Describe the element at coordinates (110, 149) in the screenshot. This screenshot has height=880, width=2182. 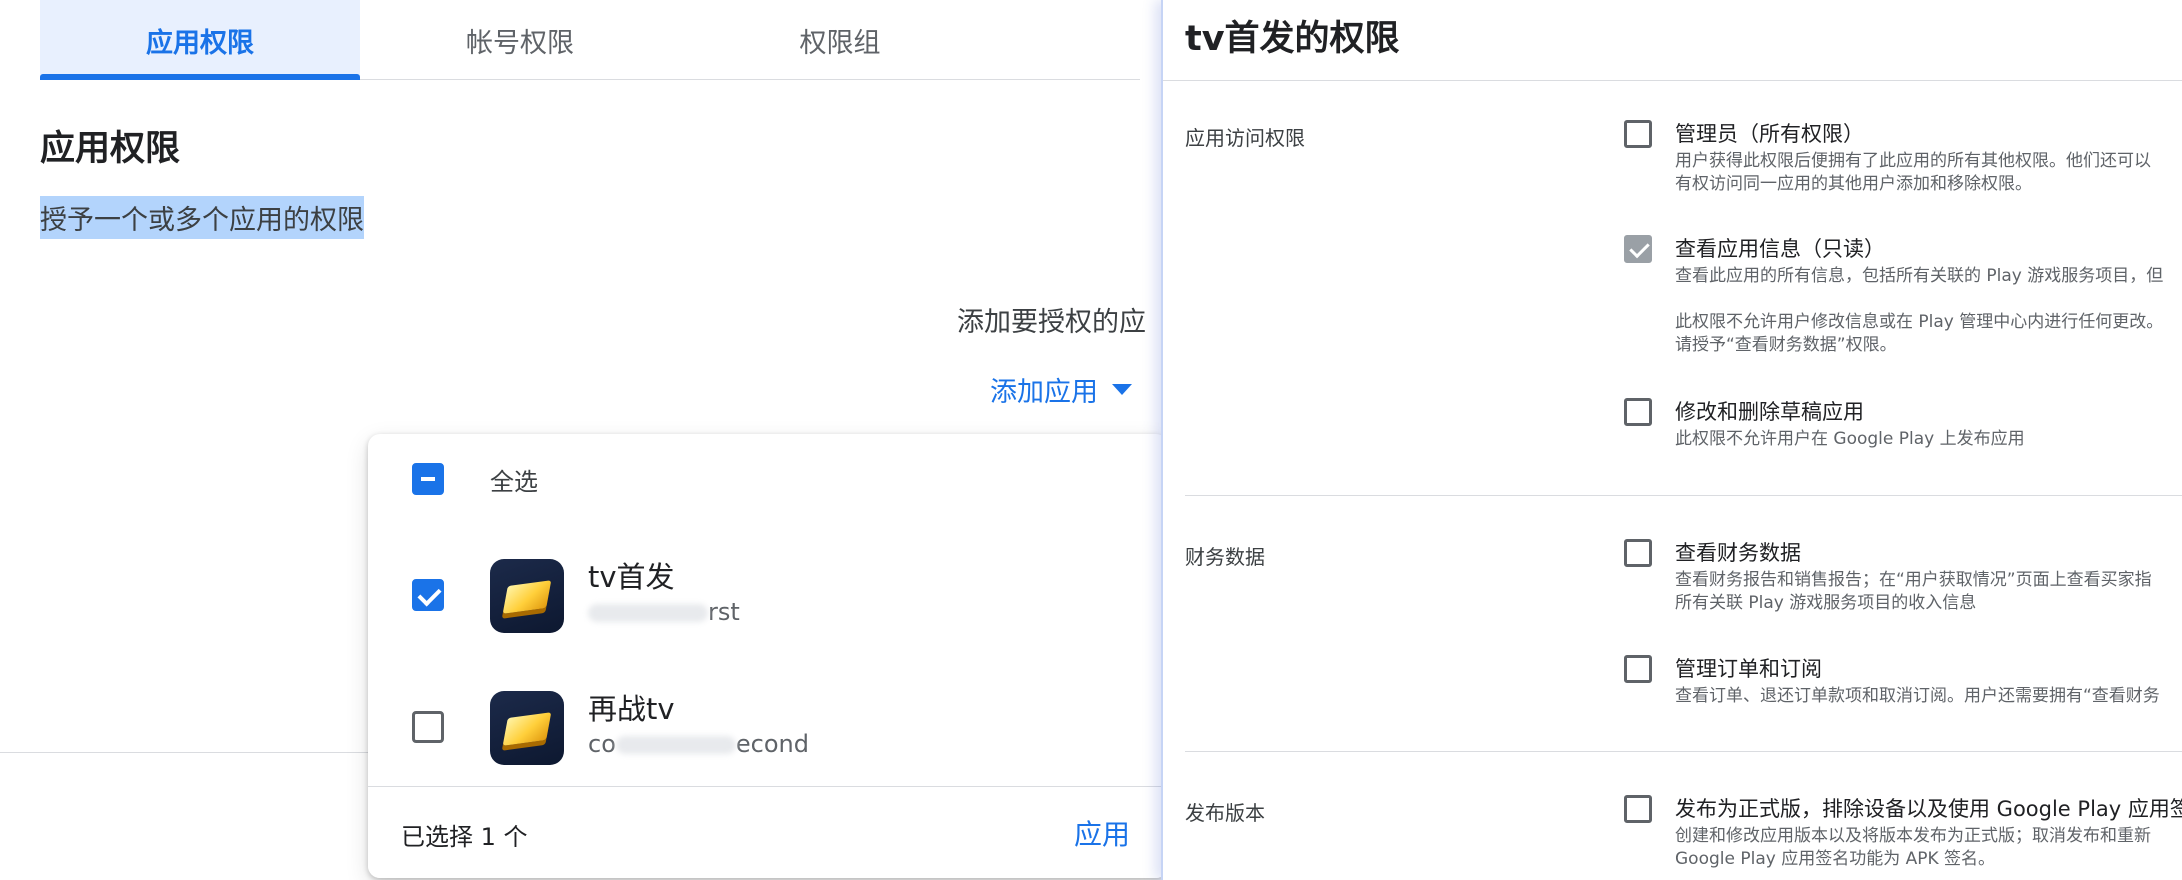
I see `section-title: 应用权限` at that location.